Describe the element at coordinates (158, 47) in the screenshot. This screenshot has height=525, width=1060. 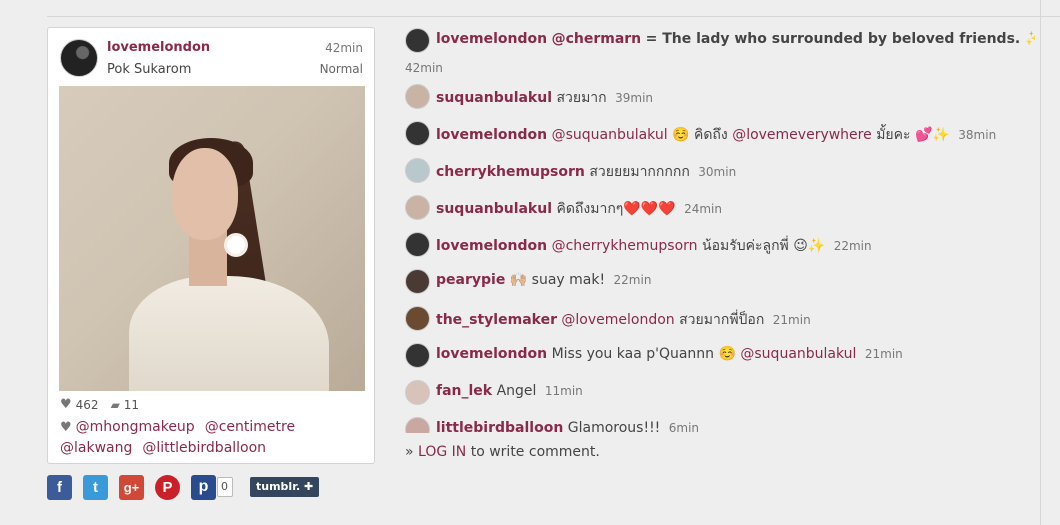
I see `post-author-username: lovemelondon` at that location.